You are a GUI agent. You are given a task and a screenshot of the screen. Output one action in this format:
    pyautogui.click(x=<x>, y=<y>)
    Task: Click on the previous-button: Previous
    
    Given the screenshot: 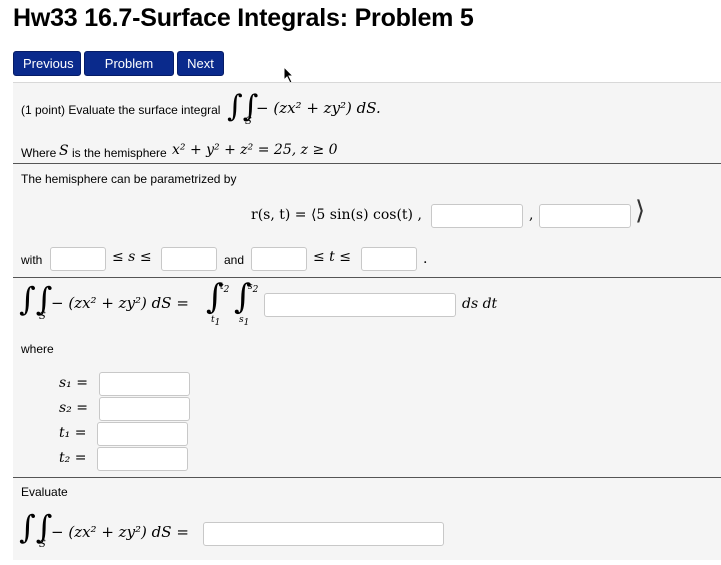 What is the action you would take?
    pyautogui.click(x=47, y=63)
    